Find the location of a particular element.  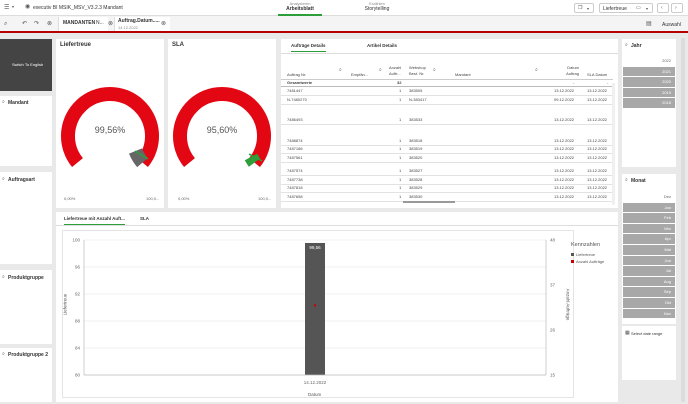

table-row: 7486493 1 383533 13.12.2022 13.12.2022 is located at coordinates (447, 120).